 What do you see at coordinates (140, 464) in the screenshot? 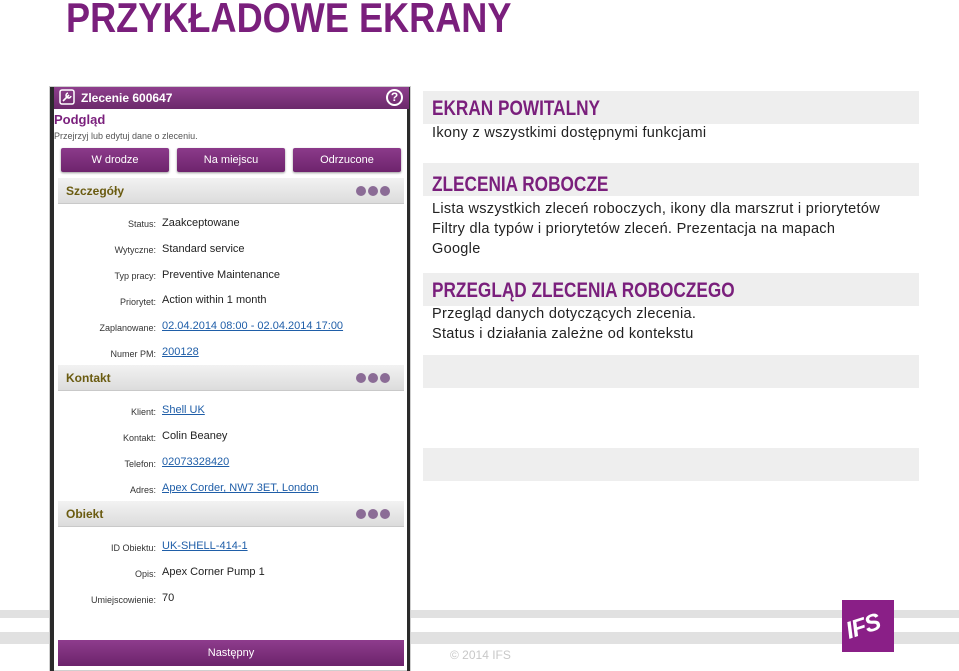
I see `field-label-phone: Telefon:` at bounding box center [140, 464].